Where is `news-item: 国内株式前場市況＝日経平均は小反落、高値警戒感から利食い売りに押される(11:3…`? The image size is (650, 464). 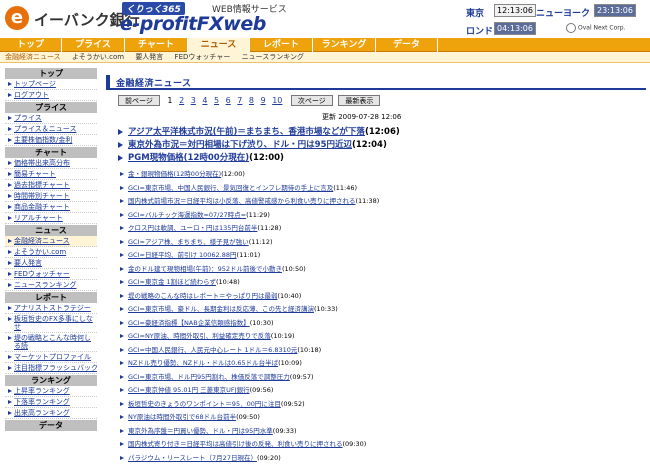
news-item: 国内株式前場市況＝日経平均は小反落、高値警戒感から利食い売りに押される(11:3… is located at coordinates (378, 202).